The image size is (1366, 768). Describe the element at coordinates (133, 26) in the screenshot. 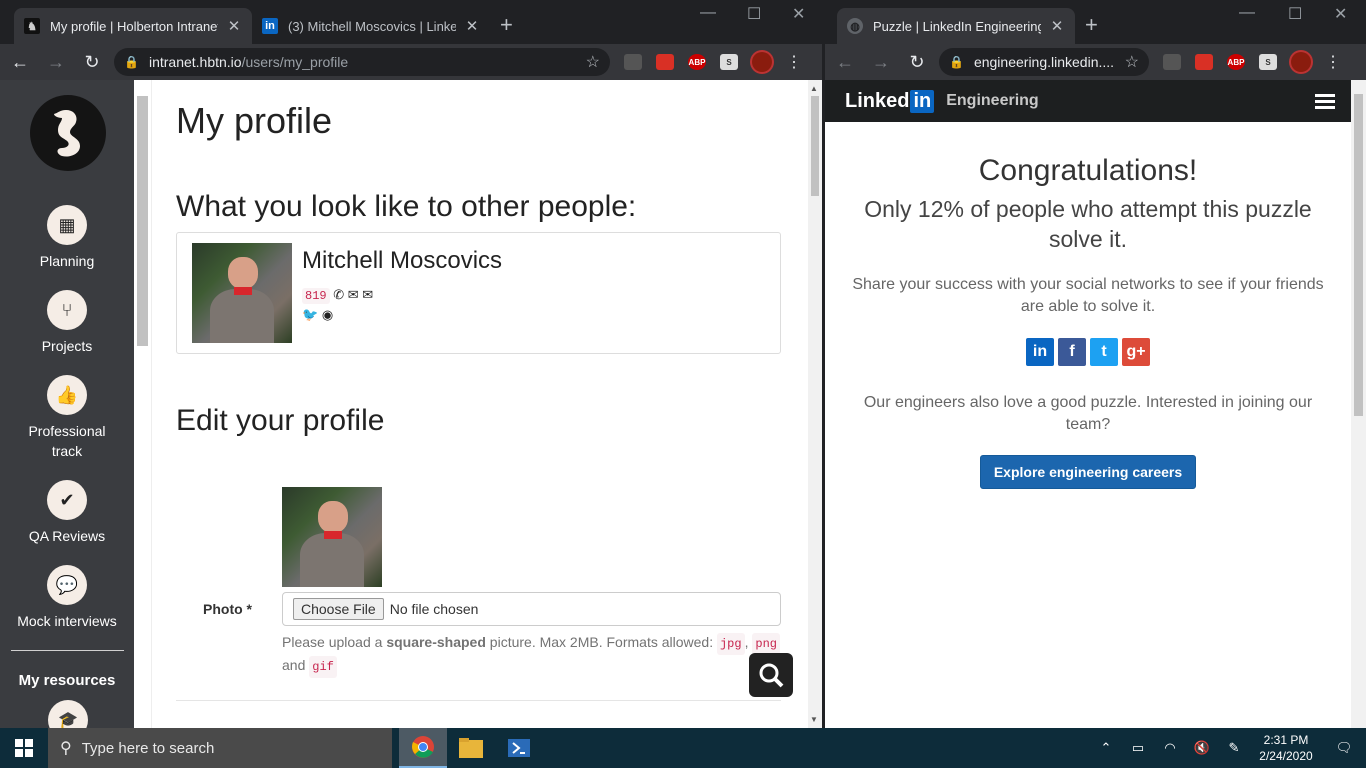

I see `tab-my-profile: ♞ My profile | Holberton Intranet ✕` at that location.